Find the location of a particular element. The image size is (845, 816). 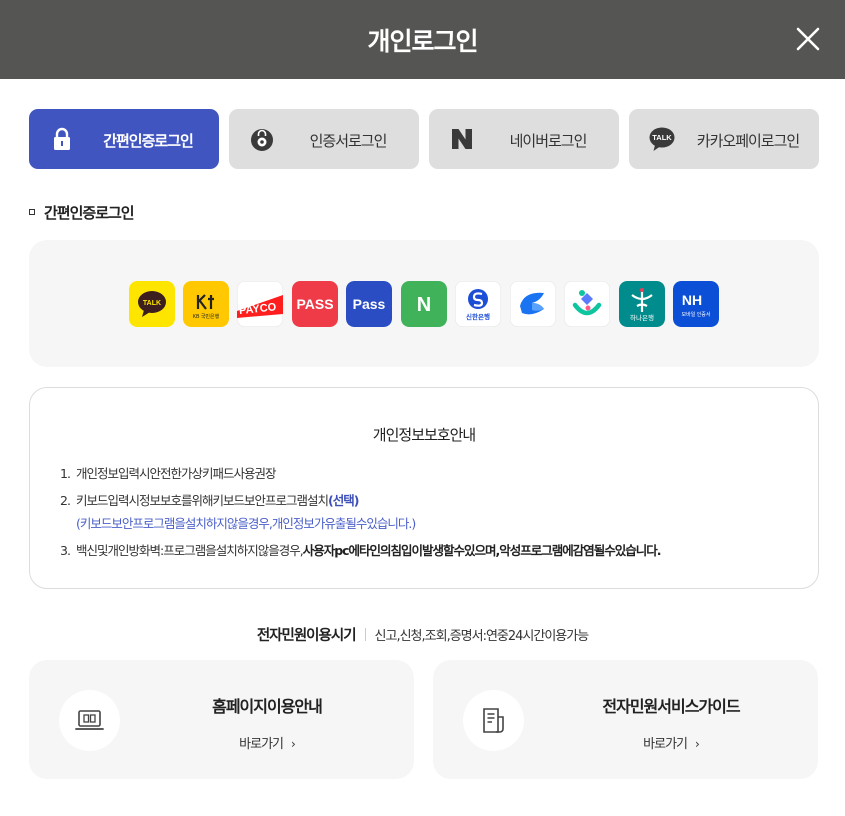

close-icon is located at coordinates (808, 39).